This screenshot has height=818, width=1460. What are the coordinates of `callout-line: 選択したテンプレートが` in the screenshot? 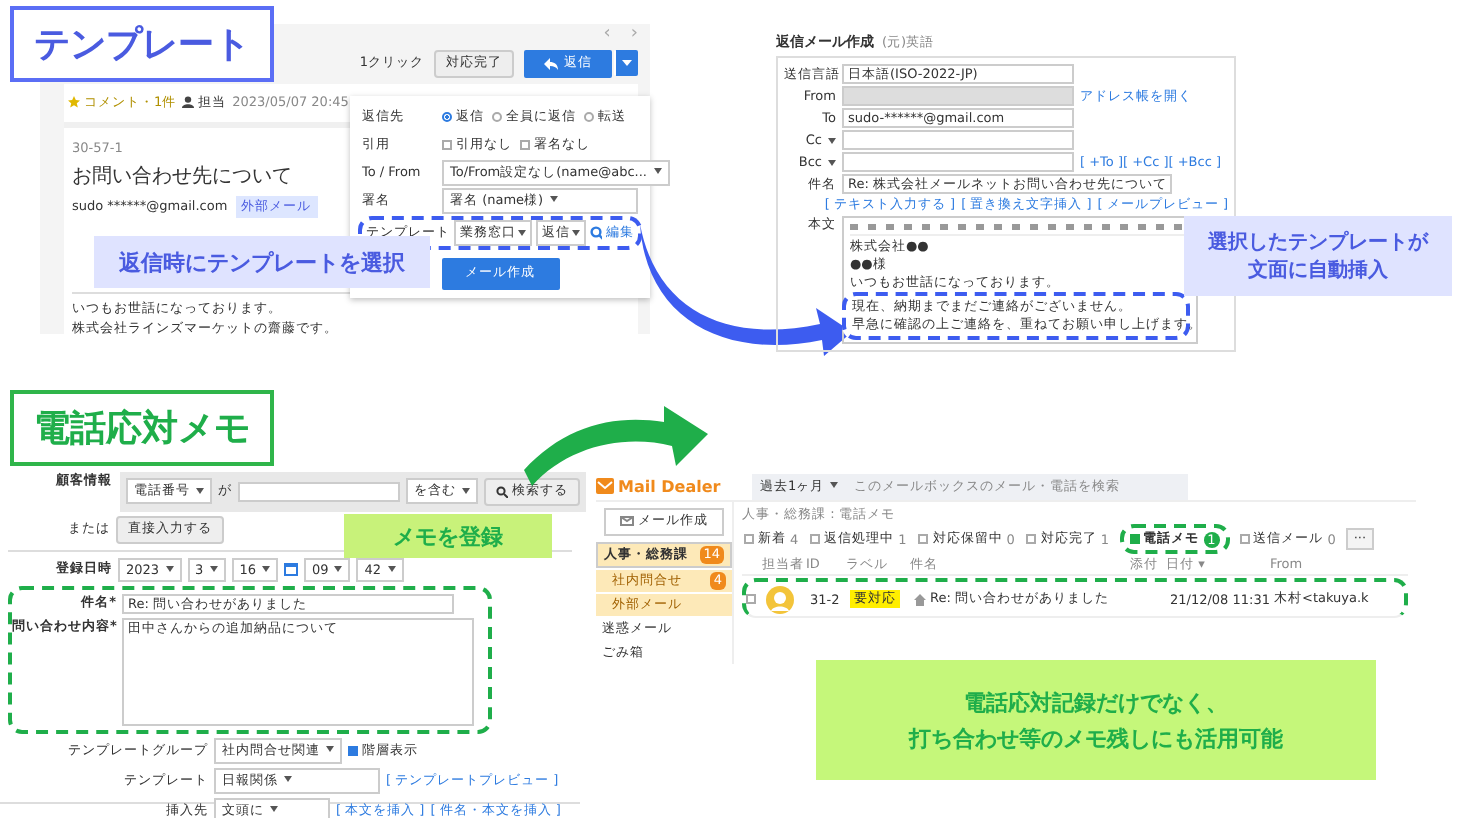 It's located at (1318, 242).